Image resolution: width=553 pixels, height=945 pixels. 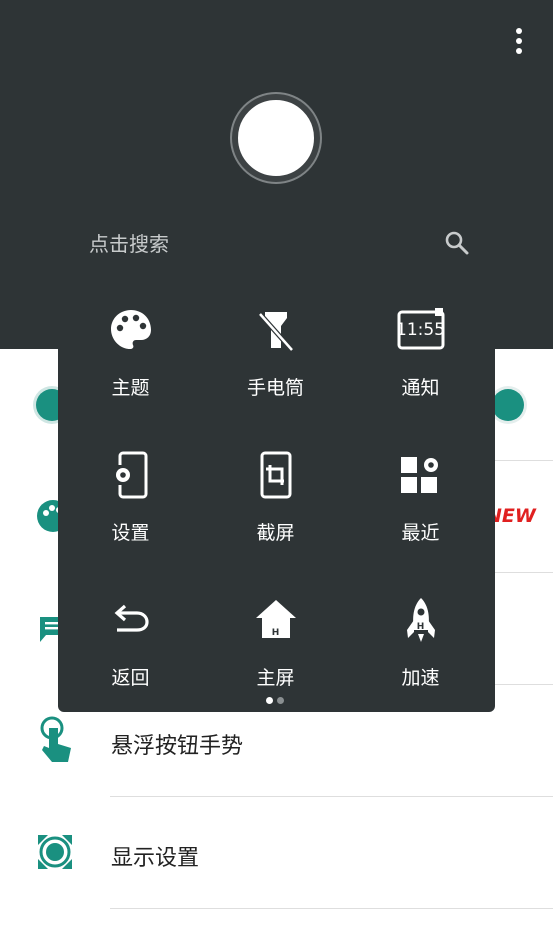 I want to click on page-dot-active, so click(x=269, y=700).